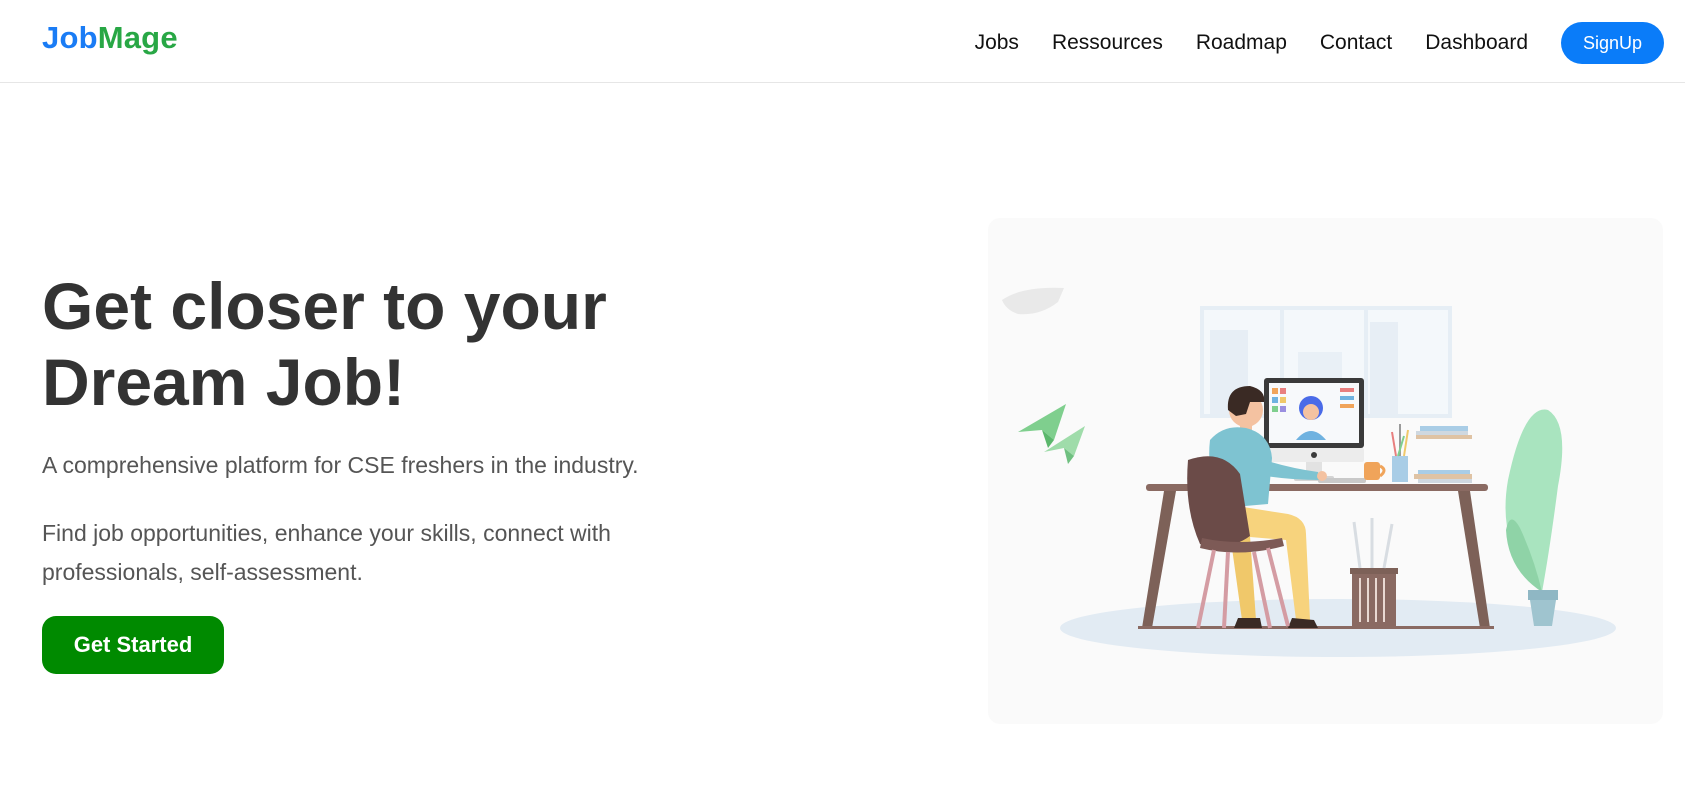 This screenshot has height=794, width=1685. Describe the element at coordinates (70, 37) in the screenshot. I see `brand-logo-part-job: Job` at that location.